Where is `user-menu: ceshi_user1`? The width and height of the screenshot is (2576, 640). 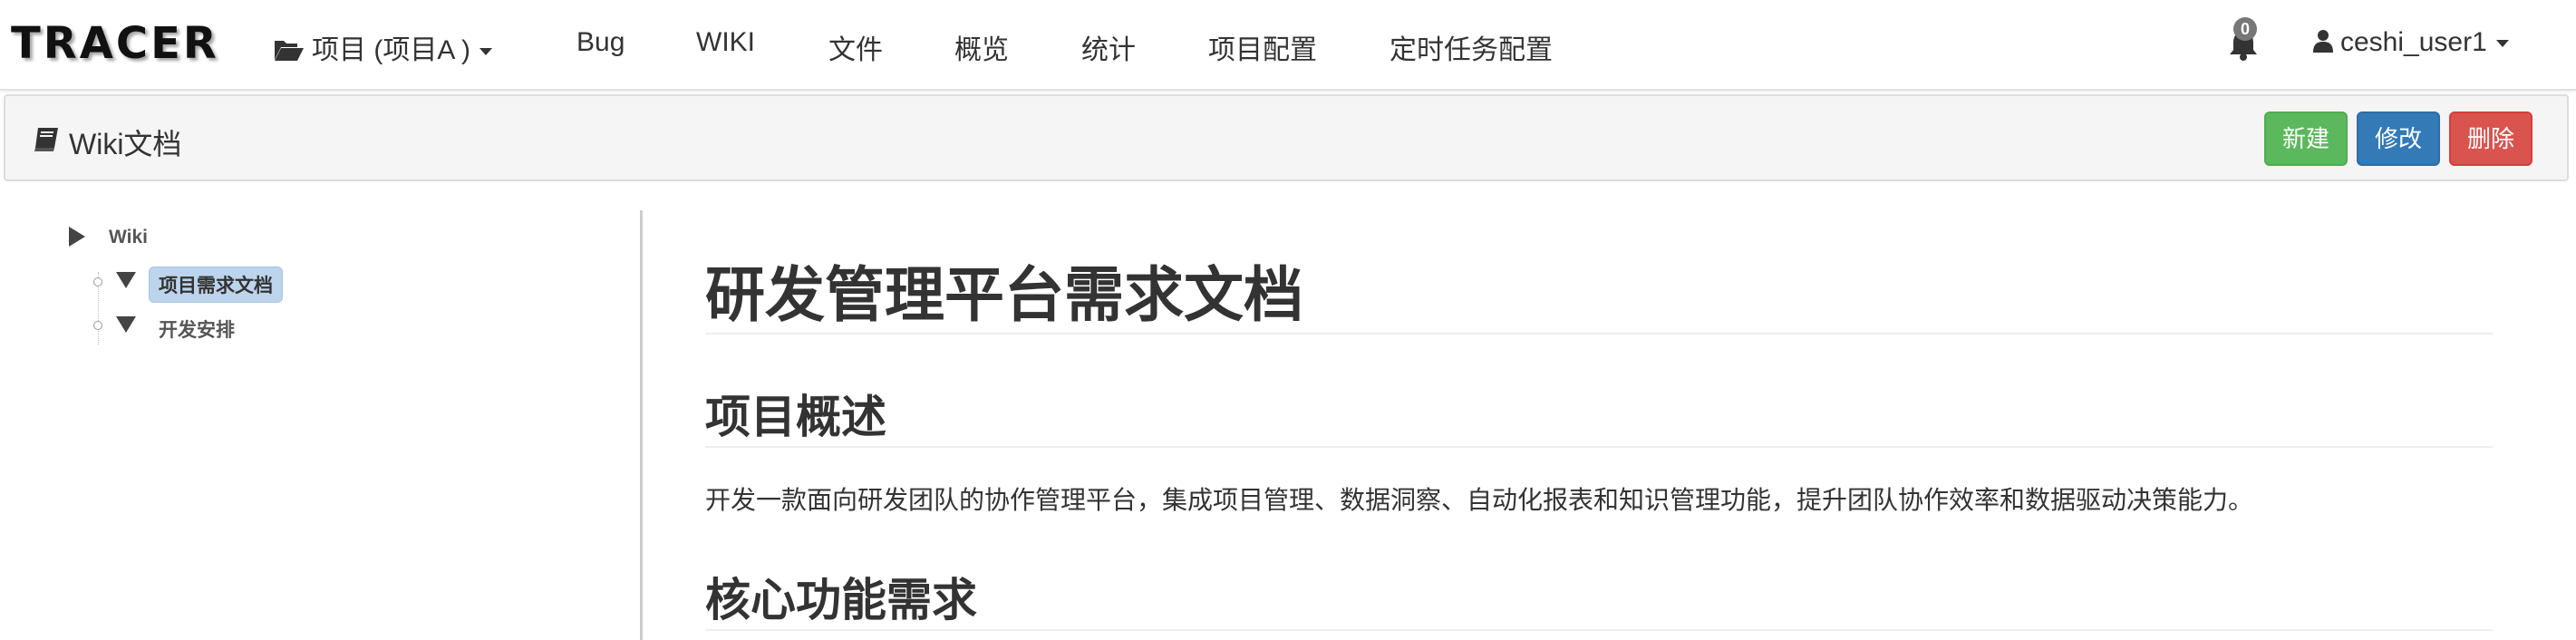
user-menu: ceshi_user1 is located at coordinates (2411, 43).